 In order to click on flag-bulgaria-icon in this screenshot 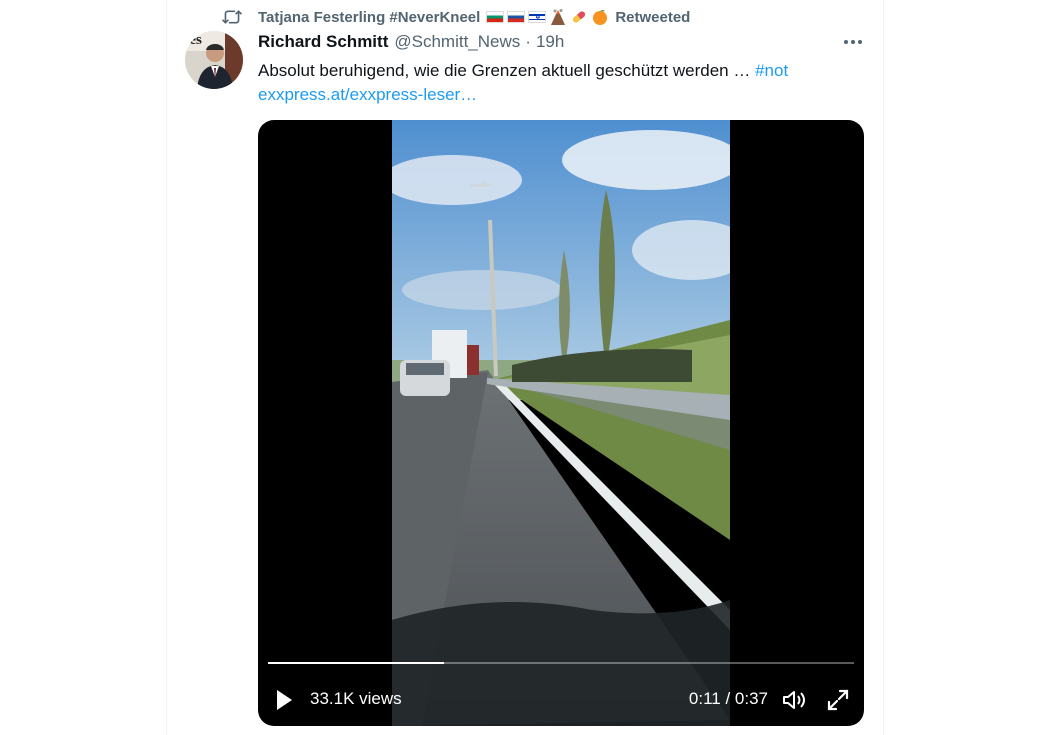, I will do `click(495, 17)`.